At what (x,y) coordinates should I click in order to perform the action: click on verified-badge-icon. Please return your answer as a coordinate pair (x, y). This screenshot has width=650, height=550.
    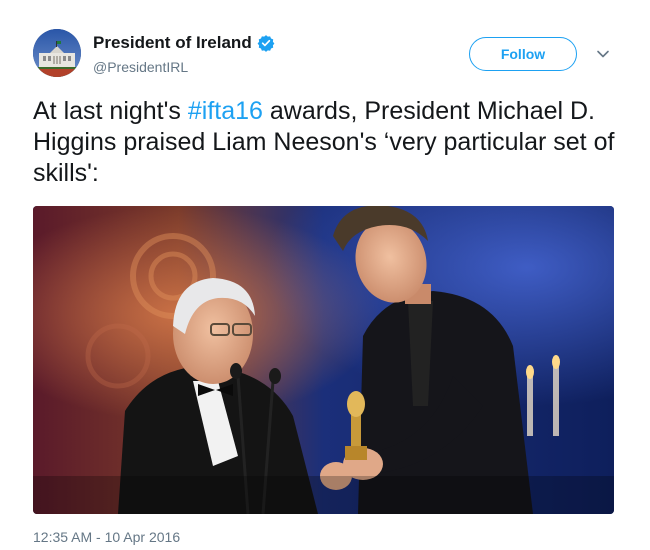
    Looking at the image, I should click on (266, 43).